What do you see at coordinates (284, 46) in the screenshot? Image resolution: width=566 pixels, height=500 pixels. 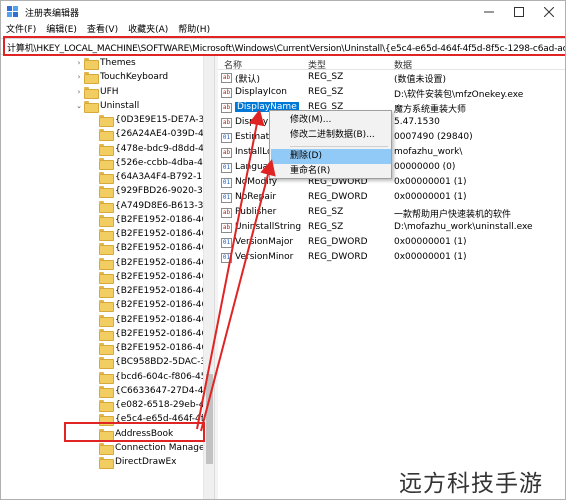 I see `address-annotation-box` at bounding box center [284, 46].